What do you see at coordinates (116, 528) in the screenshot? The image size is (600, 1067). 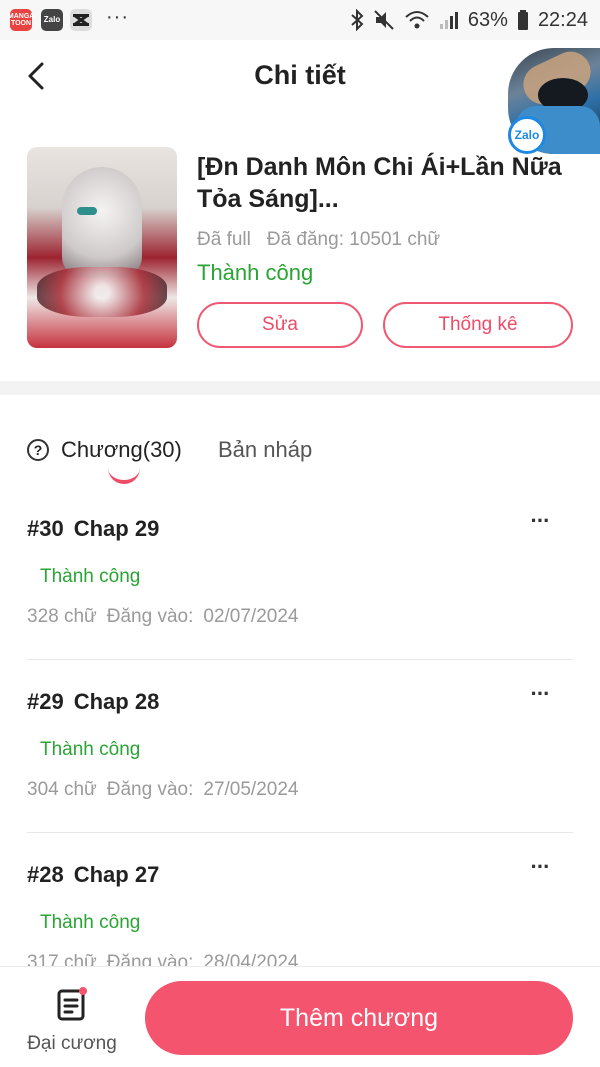 I see `chapter-name: Chap 29` at bounding box center [116, 528].